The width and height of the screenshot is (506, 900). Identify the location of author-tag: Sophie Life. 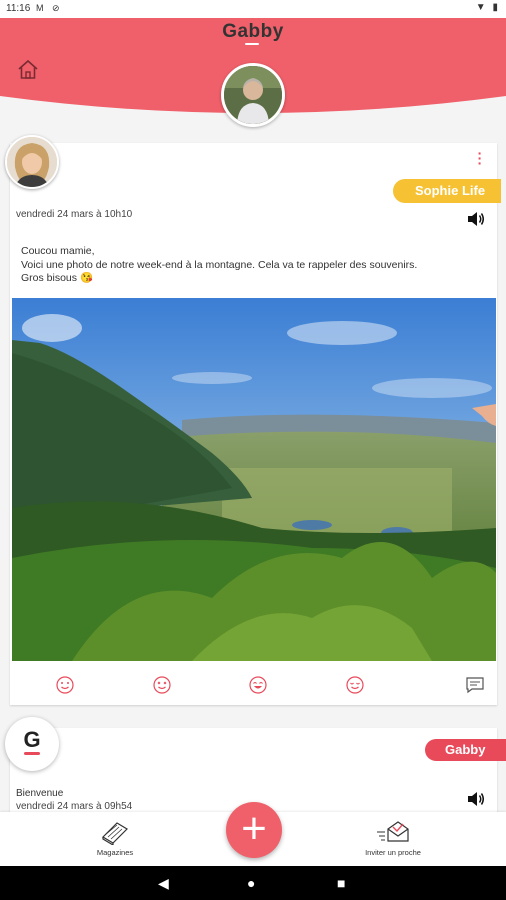
(447, 191).